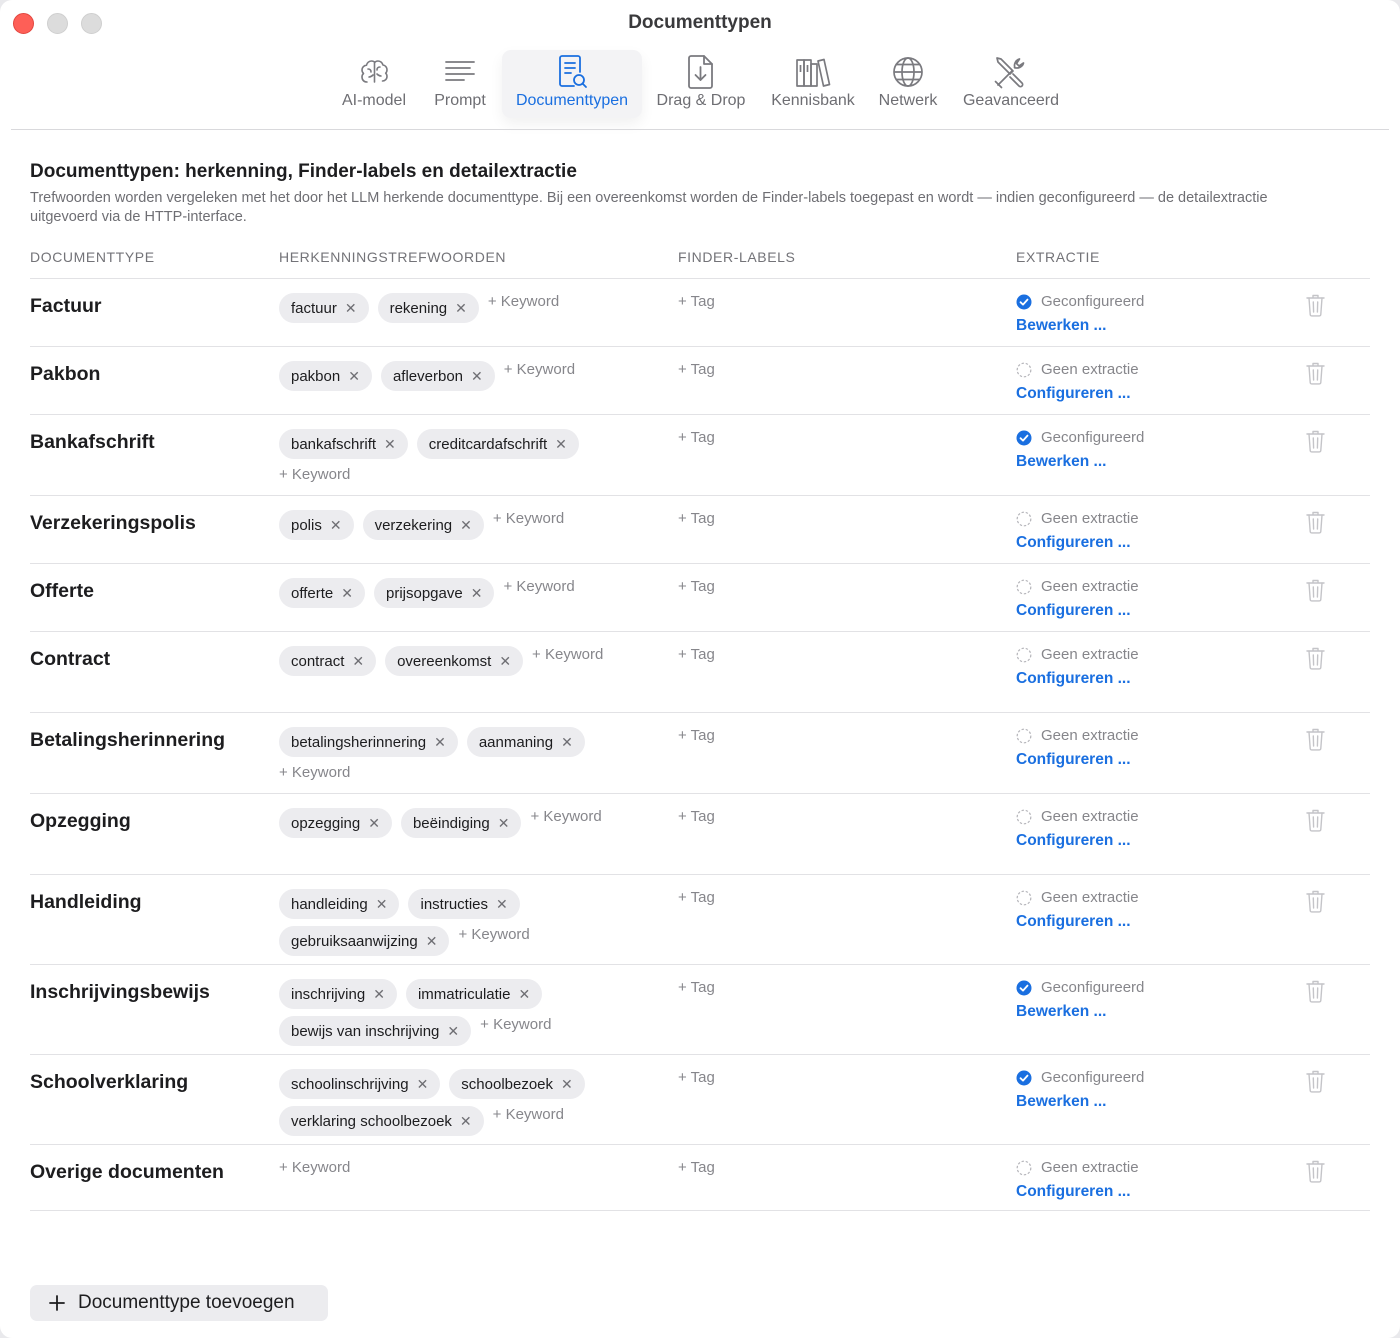 The image size is (1400, 1338). Describe the element at coordinates (127, 1172) in the screenshot. I see `document-type-name: Overige documenten` at that location.